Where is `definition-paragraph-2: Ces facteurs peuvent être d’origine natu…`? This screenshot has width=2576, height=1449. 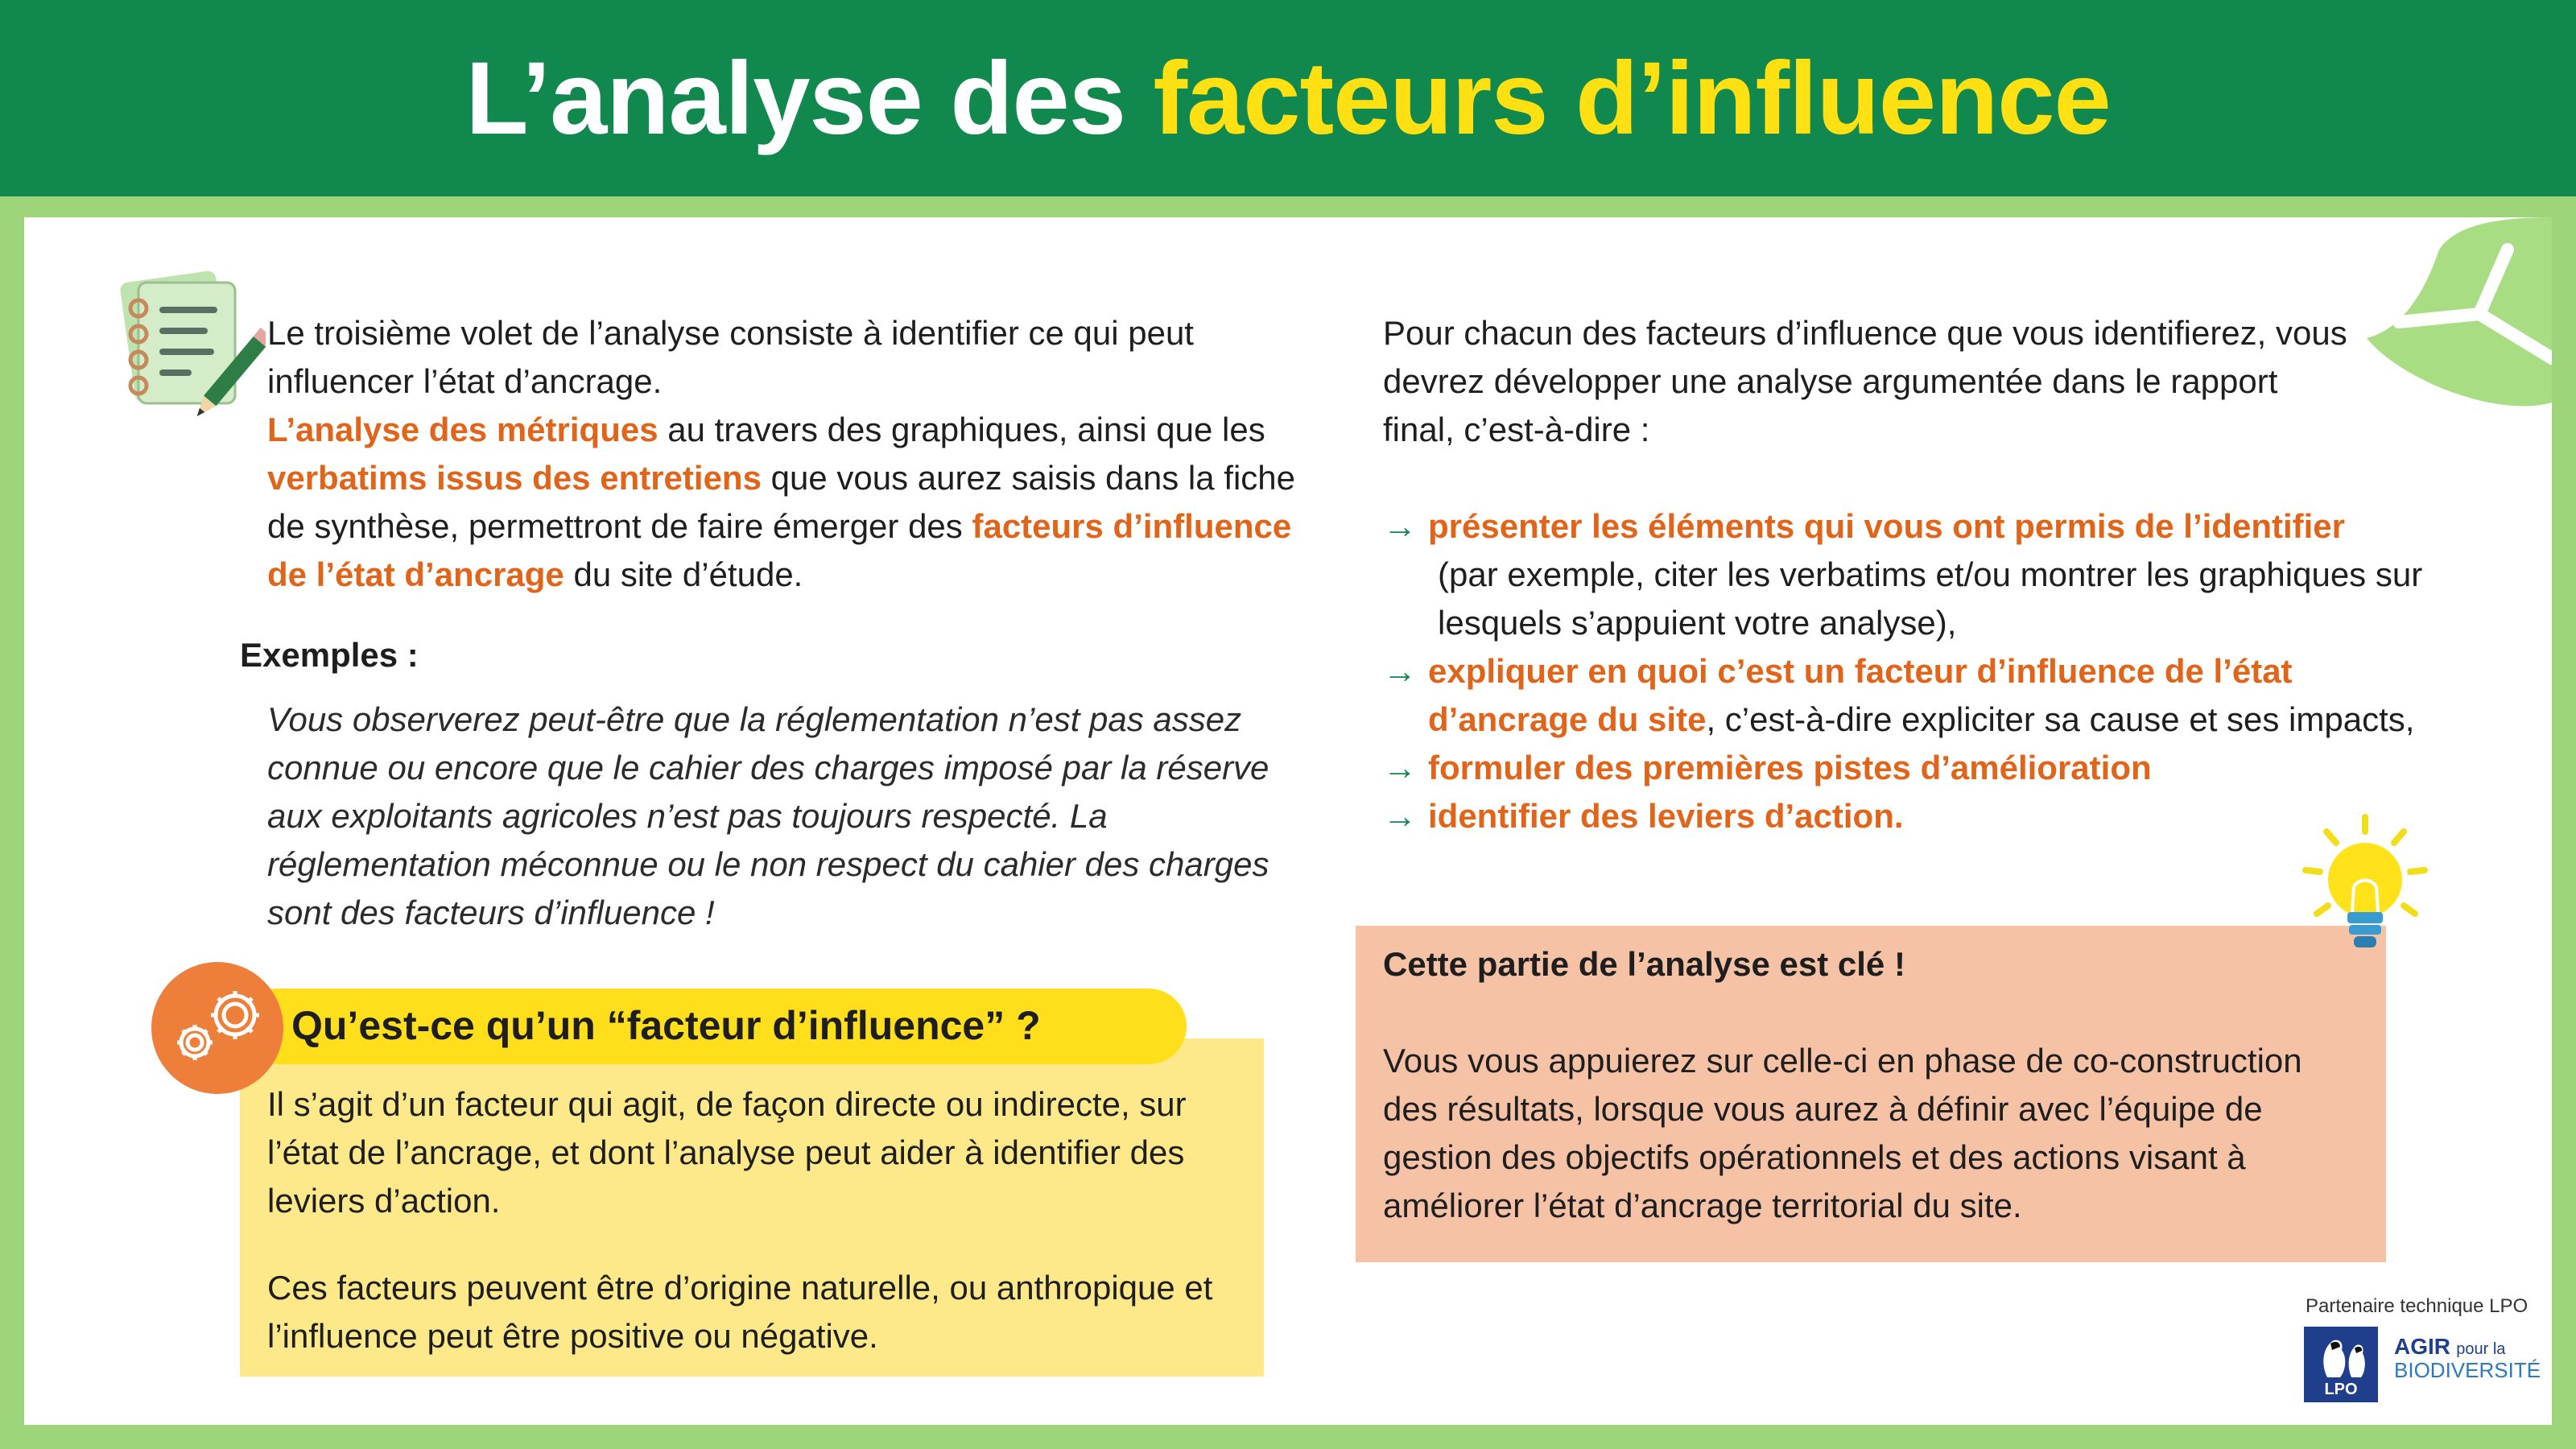 definition-paragraph-2: Ces facteurs peuvent être d’origine natu… is located at coordinates (740, 1312).